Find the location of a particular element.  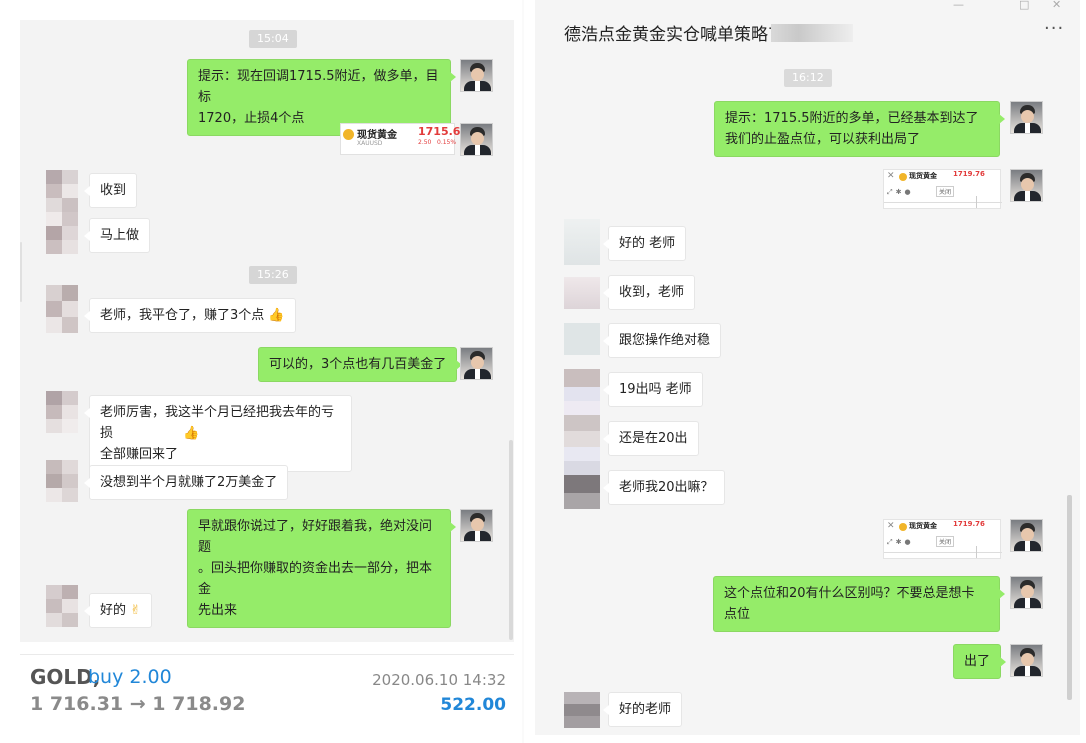

quote-price: 1715.6 is located at coordinates (439, 131).